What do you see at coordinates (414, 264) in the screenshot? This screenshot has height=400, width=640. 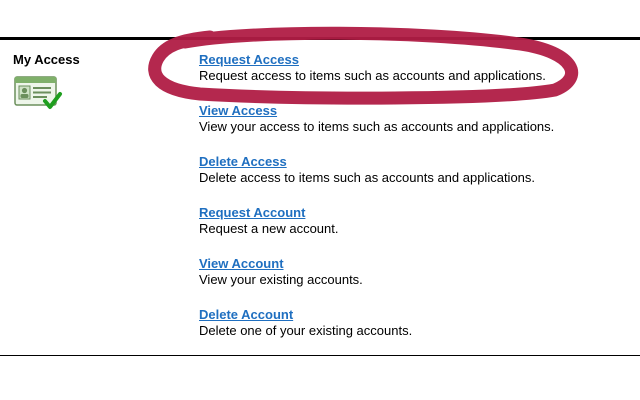 I see `view-account-link: View Account` at bounding box center [414, 264].